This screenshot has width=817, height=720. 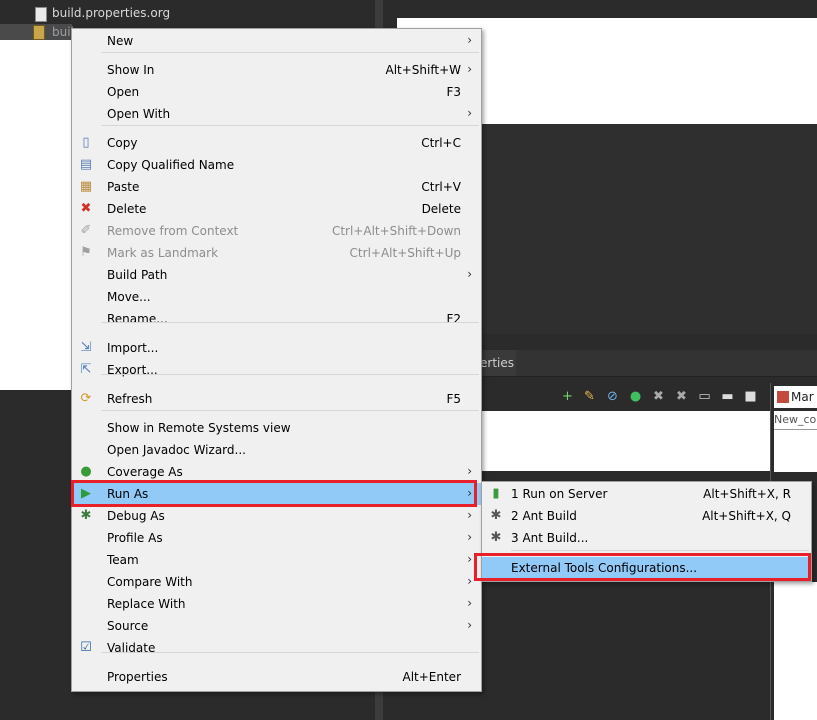 I want to click on menu-item-label: Mark as Landmark, so click(x=163, y=253).